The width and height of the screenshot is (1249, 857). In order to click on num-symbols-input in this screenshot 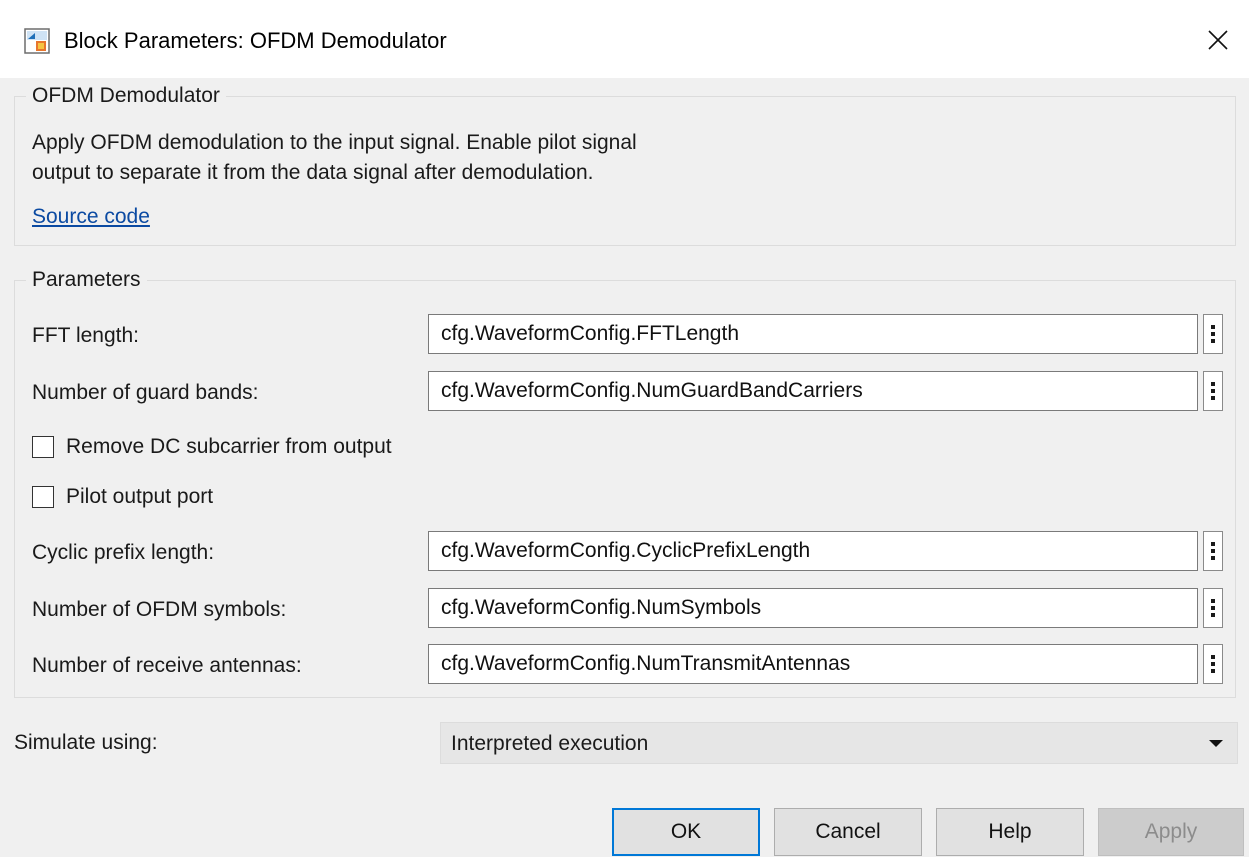, I will do `click(813, 608)`.